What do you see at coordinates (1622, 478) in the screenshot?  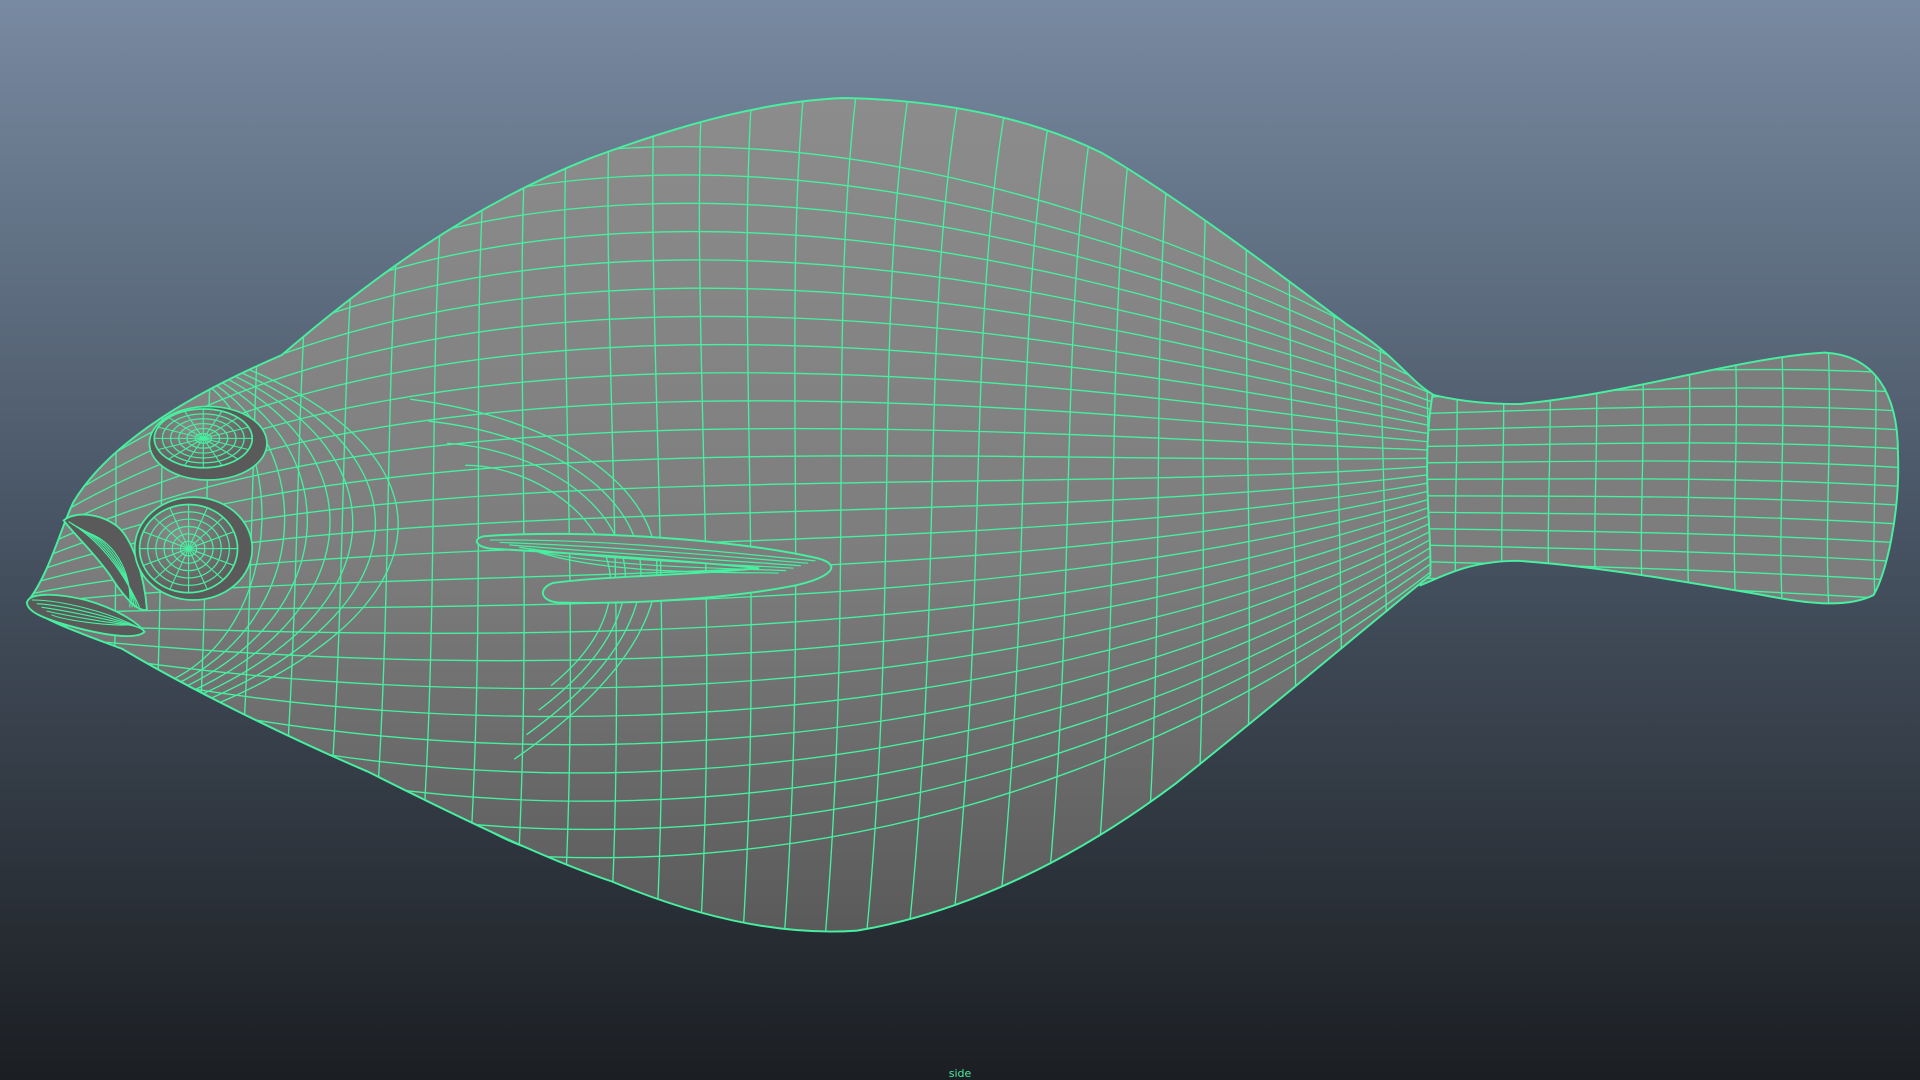 I see `tail-fin` at bounding box center [1622, 478].